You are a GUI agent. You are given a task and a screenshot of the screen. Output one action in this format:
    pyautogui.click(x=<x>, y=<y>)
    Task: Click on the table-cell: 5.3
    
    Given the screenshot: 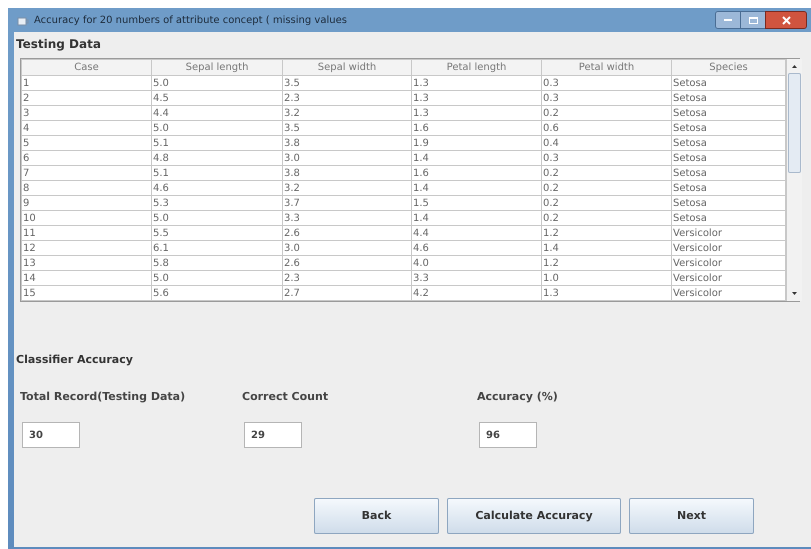 What is the action you would take?
    pyautogui.click(x=217, y=203)
    